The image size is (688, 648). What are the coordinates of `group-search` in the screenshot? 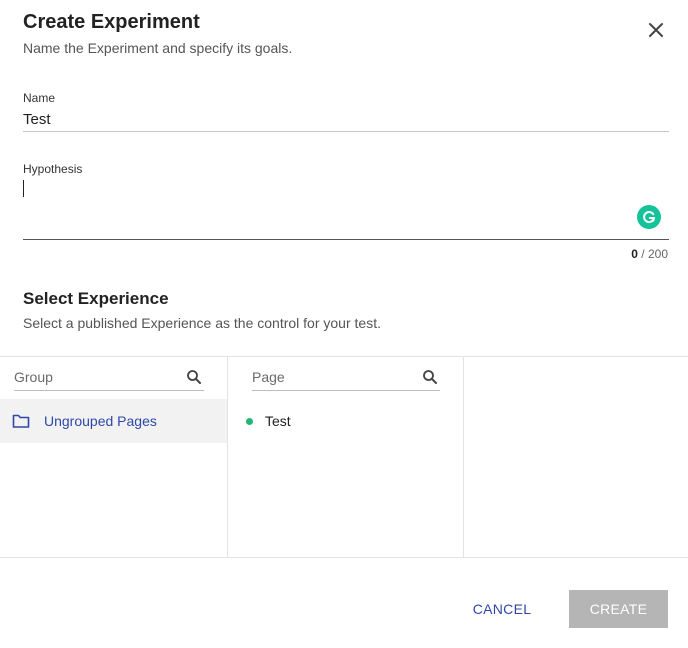 It's located at (109, 378).